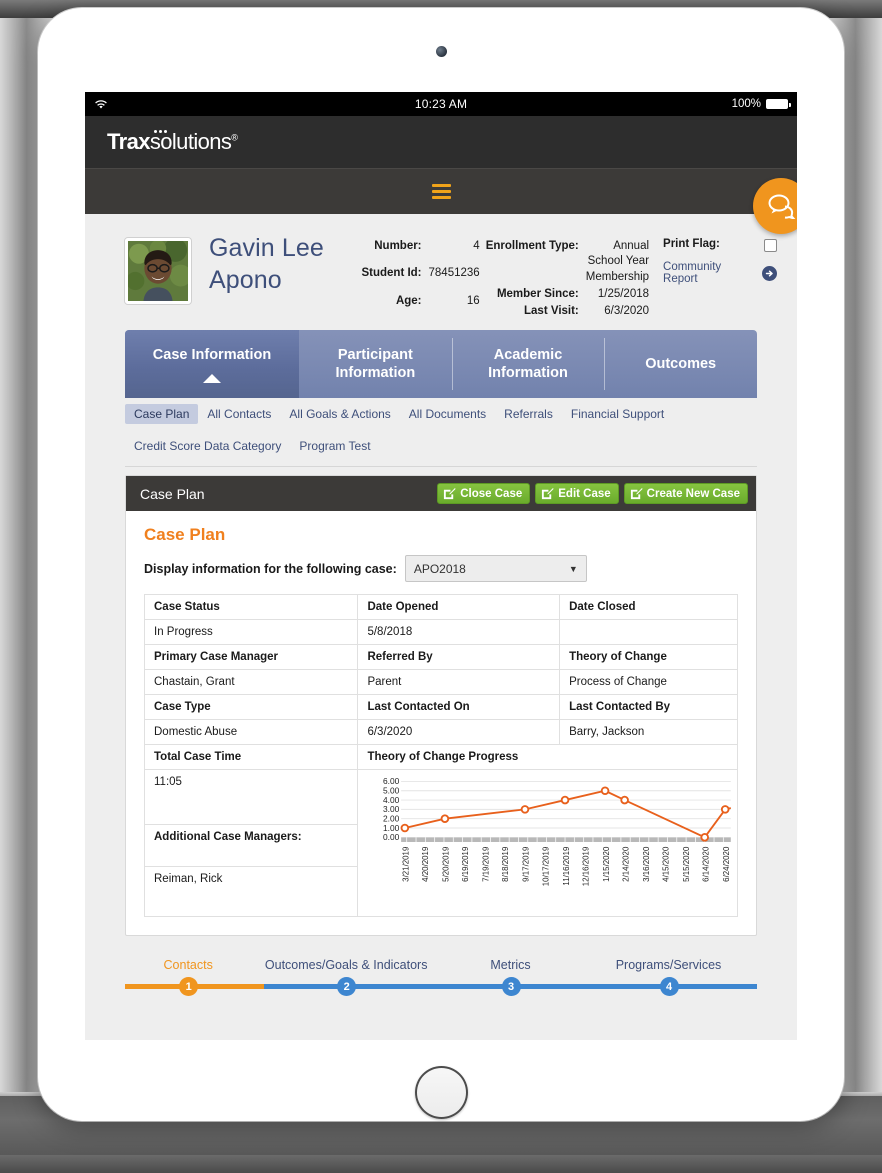 Image resolution: width=882 pixels, height=1173 pixels. What do you see at coordinates (528, 364) in the screenshot?
I see `tab-academic-information: Academic Information` at bounding box center [528, 364].